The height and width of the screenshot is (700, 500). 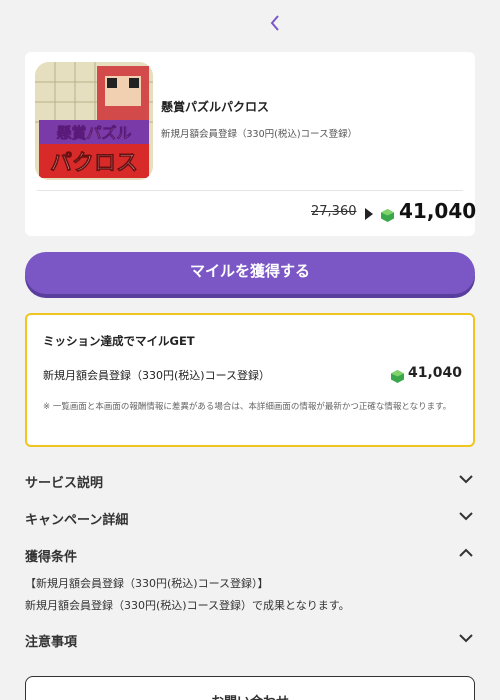 I want to click on old-points: 27,360, so click(x=334, y=211).